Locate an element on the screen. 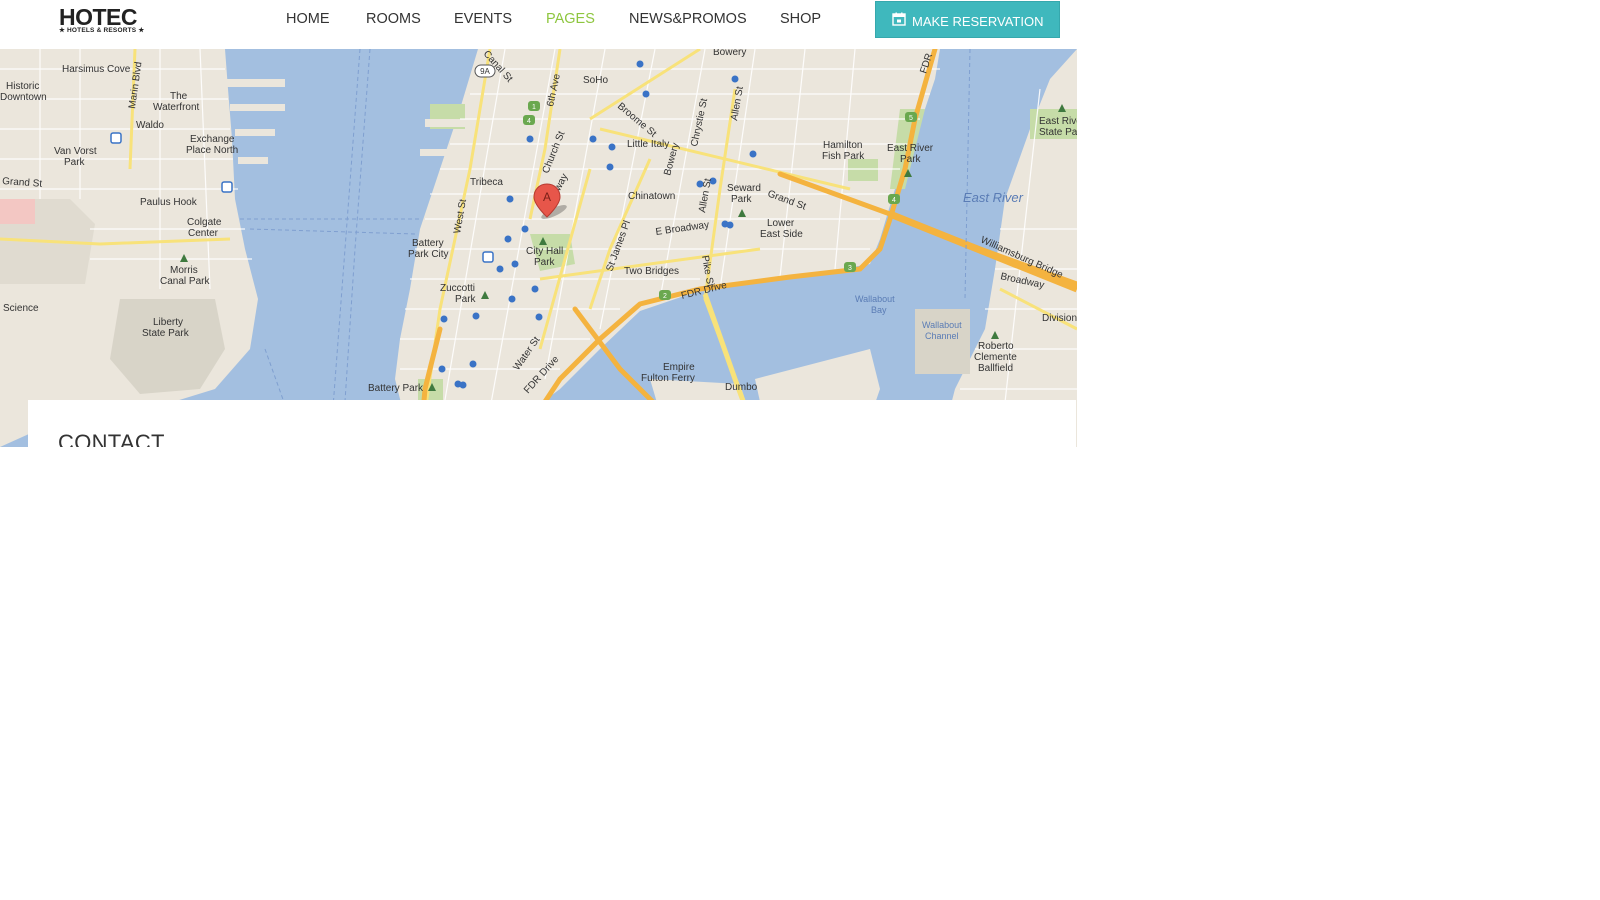 Image resolution: width=1600 pixels, height=900 pixels. map-label-zuccotti-1: Zuccotti is located at coordinates (457, 288).